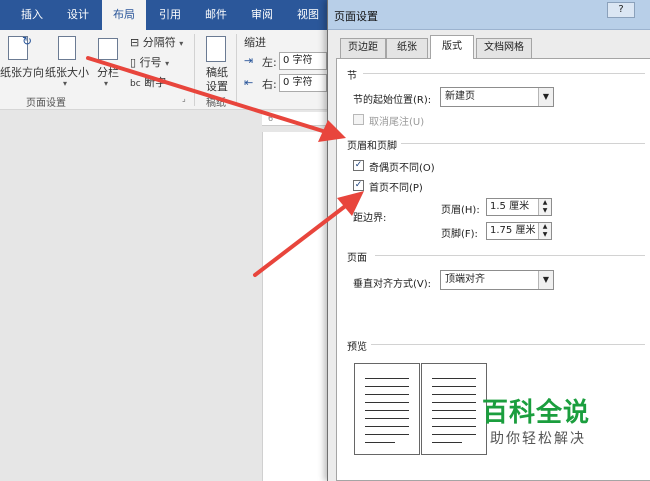  I want to click on tab-margins: 页边距, so click(363, 48).